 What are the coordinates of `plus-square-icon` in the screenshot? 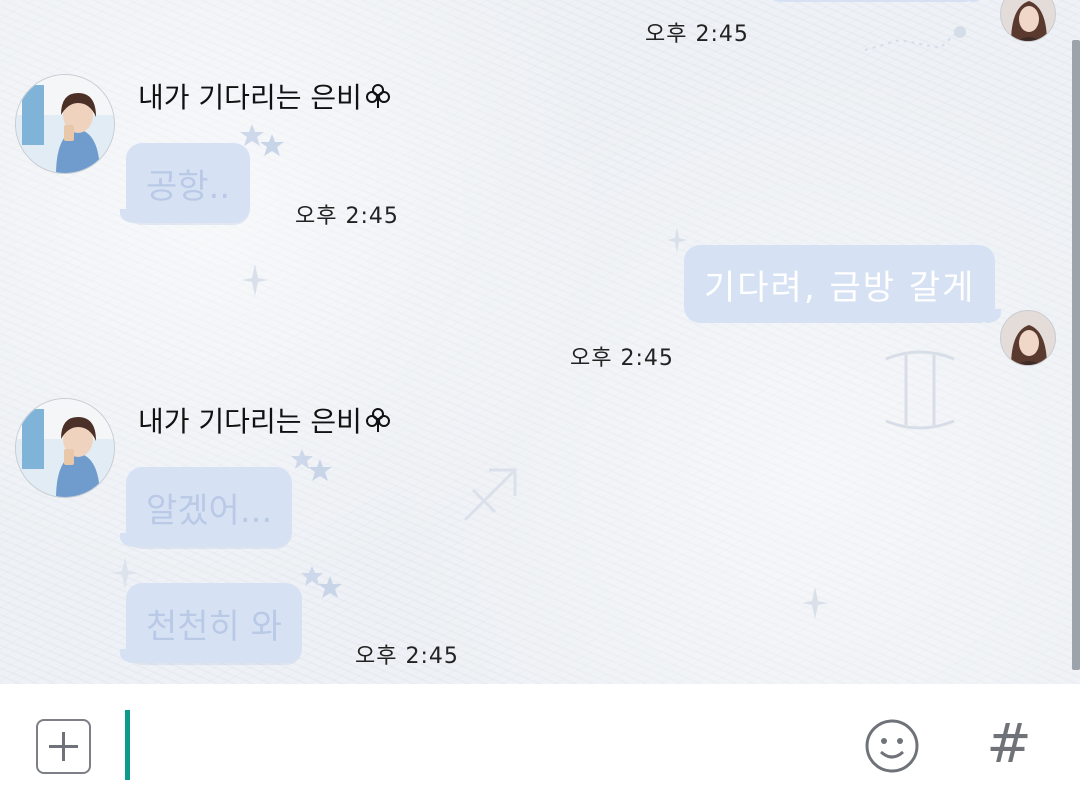 It's located at (63, 746).